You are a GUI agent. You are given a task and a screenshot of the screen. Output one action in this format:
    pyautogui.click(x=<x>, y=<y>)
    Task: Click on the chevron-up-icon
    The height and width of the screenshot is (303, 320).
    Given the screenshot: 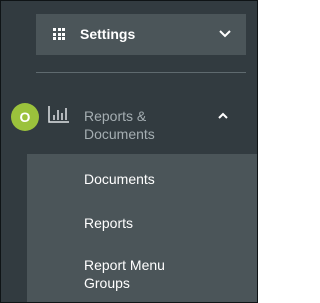 What is the action you would take?
    pyautogui.click(x=223, y=115)
    